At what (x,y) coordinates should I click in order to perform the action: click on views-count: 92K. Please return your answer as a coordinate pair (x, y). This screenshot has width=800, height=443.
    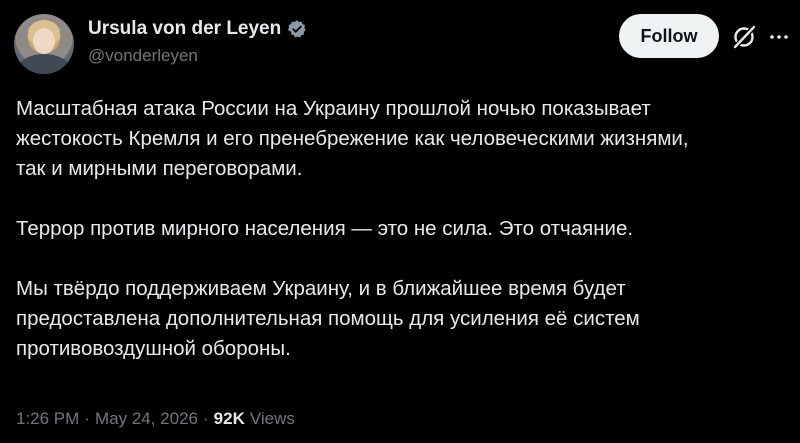
    Looking at the image, I should click on (229, 419).